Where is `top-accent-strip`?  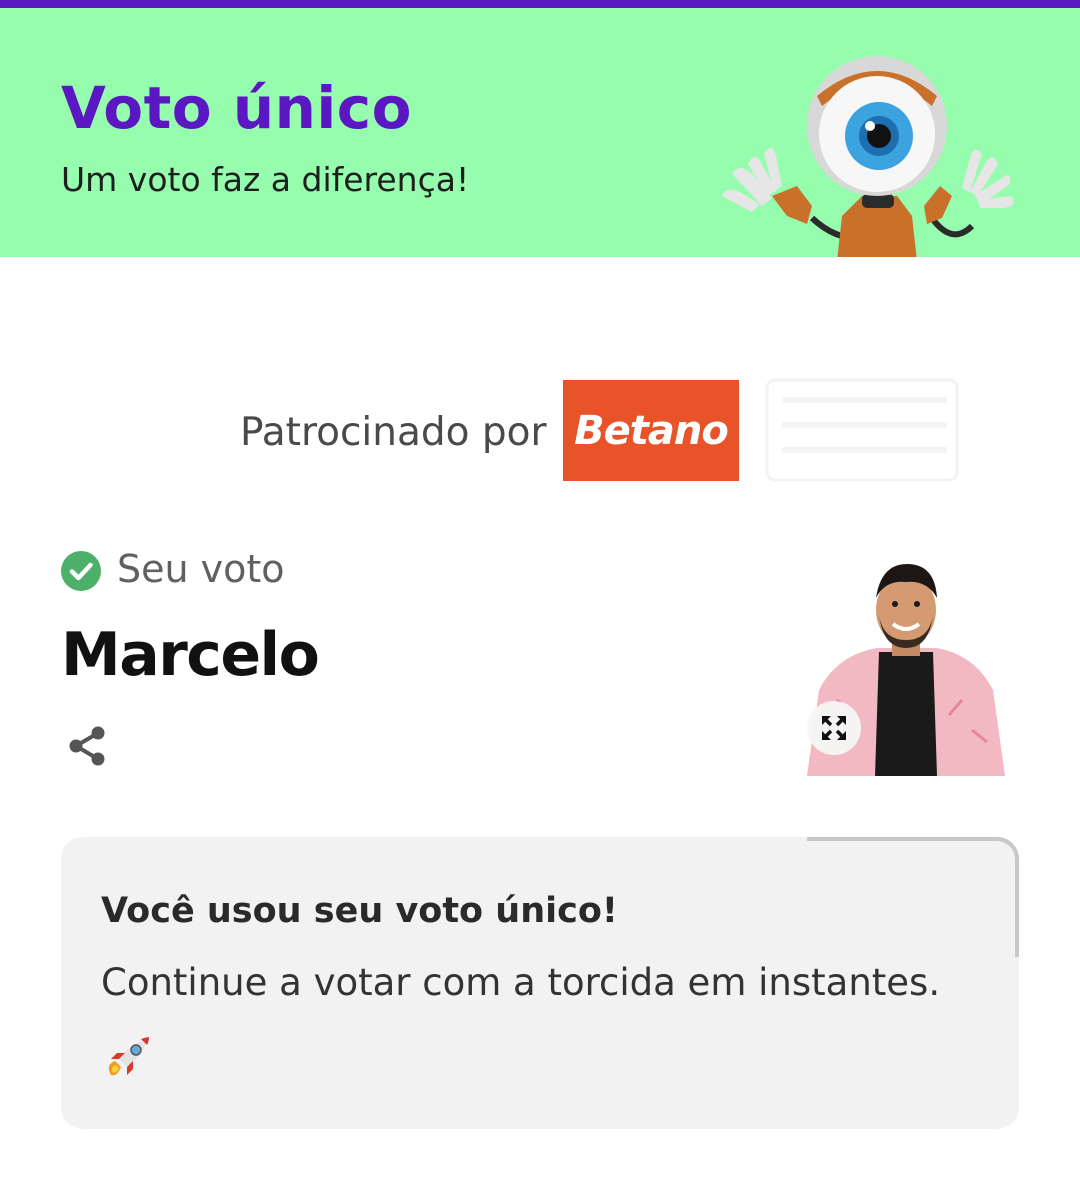
top-accent-strip is located at coordinates (540, 4).